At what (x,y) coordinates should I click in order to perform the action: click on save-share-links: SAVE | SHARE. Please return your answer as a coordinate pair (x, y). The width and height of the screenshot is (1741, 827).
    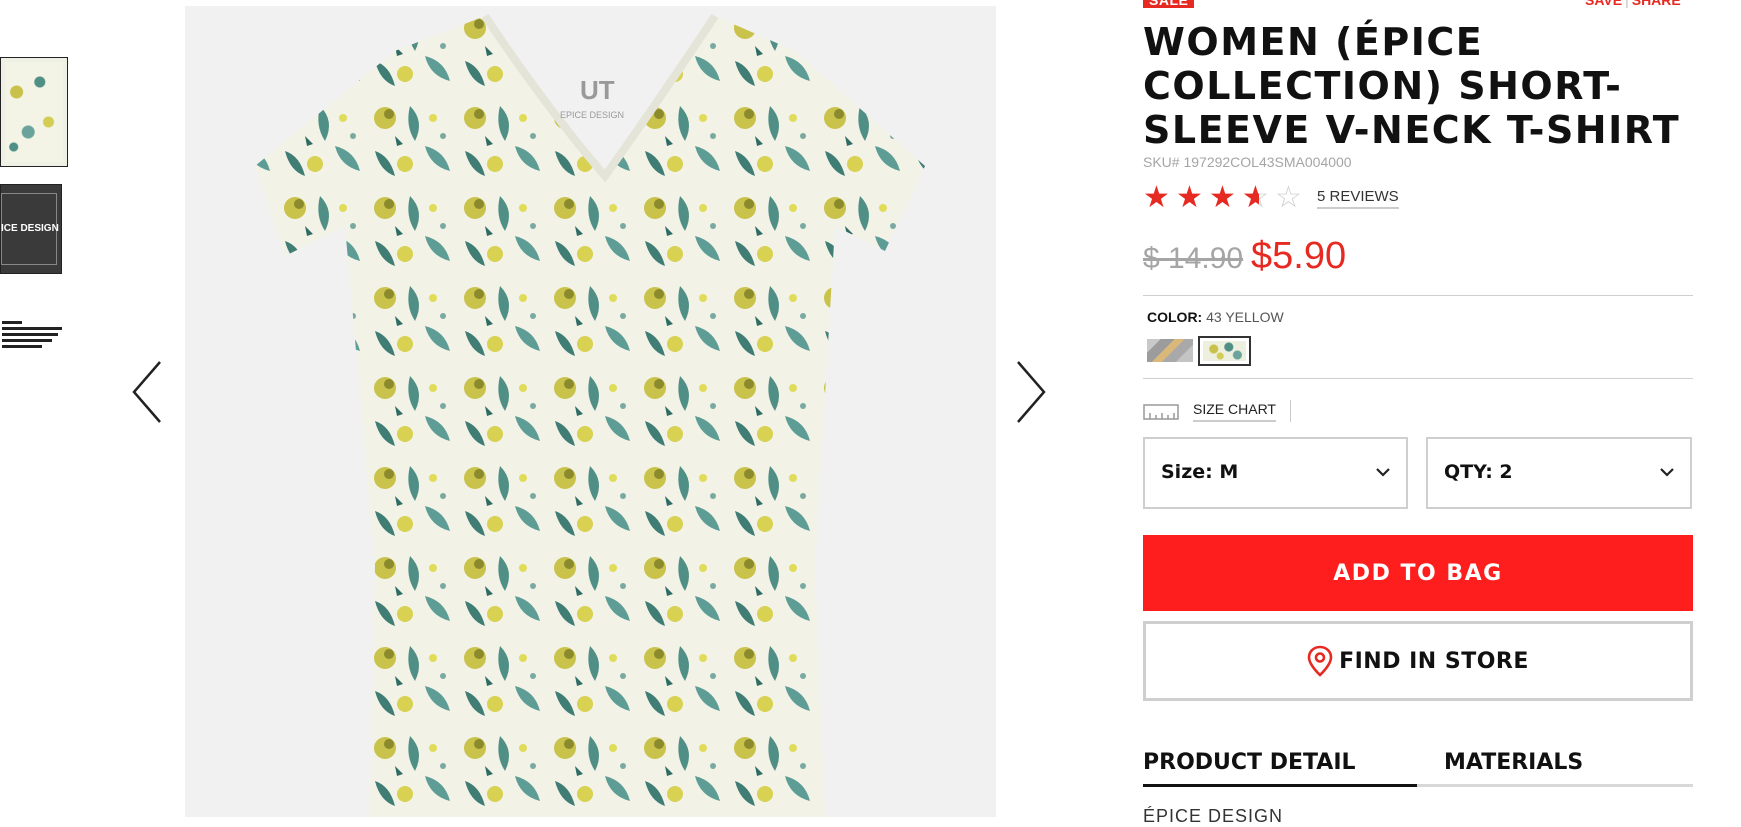
    Looking at the image, I should click on (1633, 4).